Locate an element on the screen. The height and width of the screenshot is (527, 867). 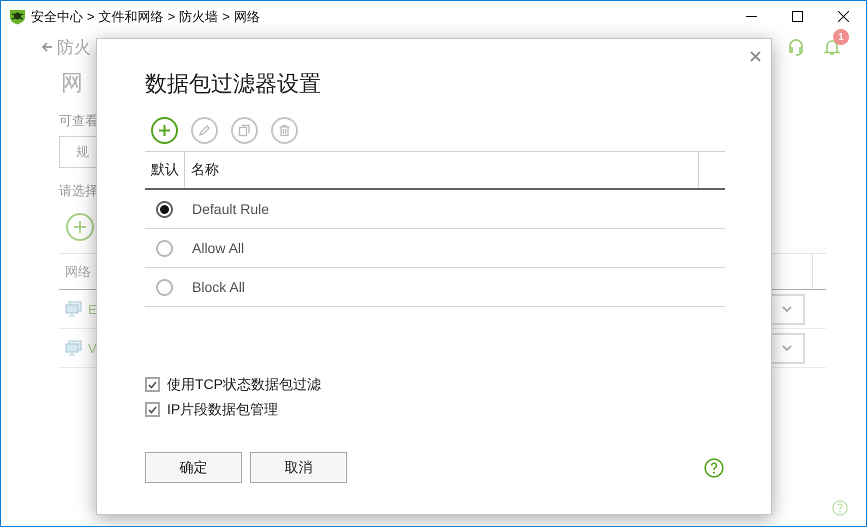
checkbox-label: 使用TCP状态数据包过滤 is located at coordinates (244, 385).